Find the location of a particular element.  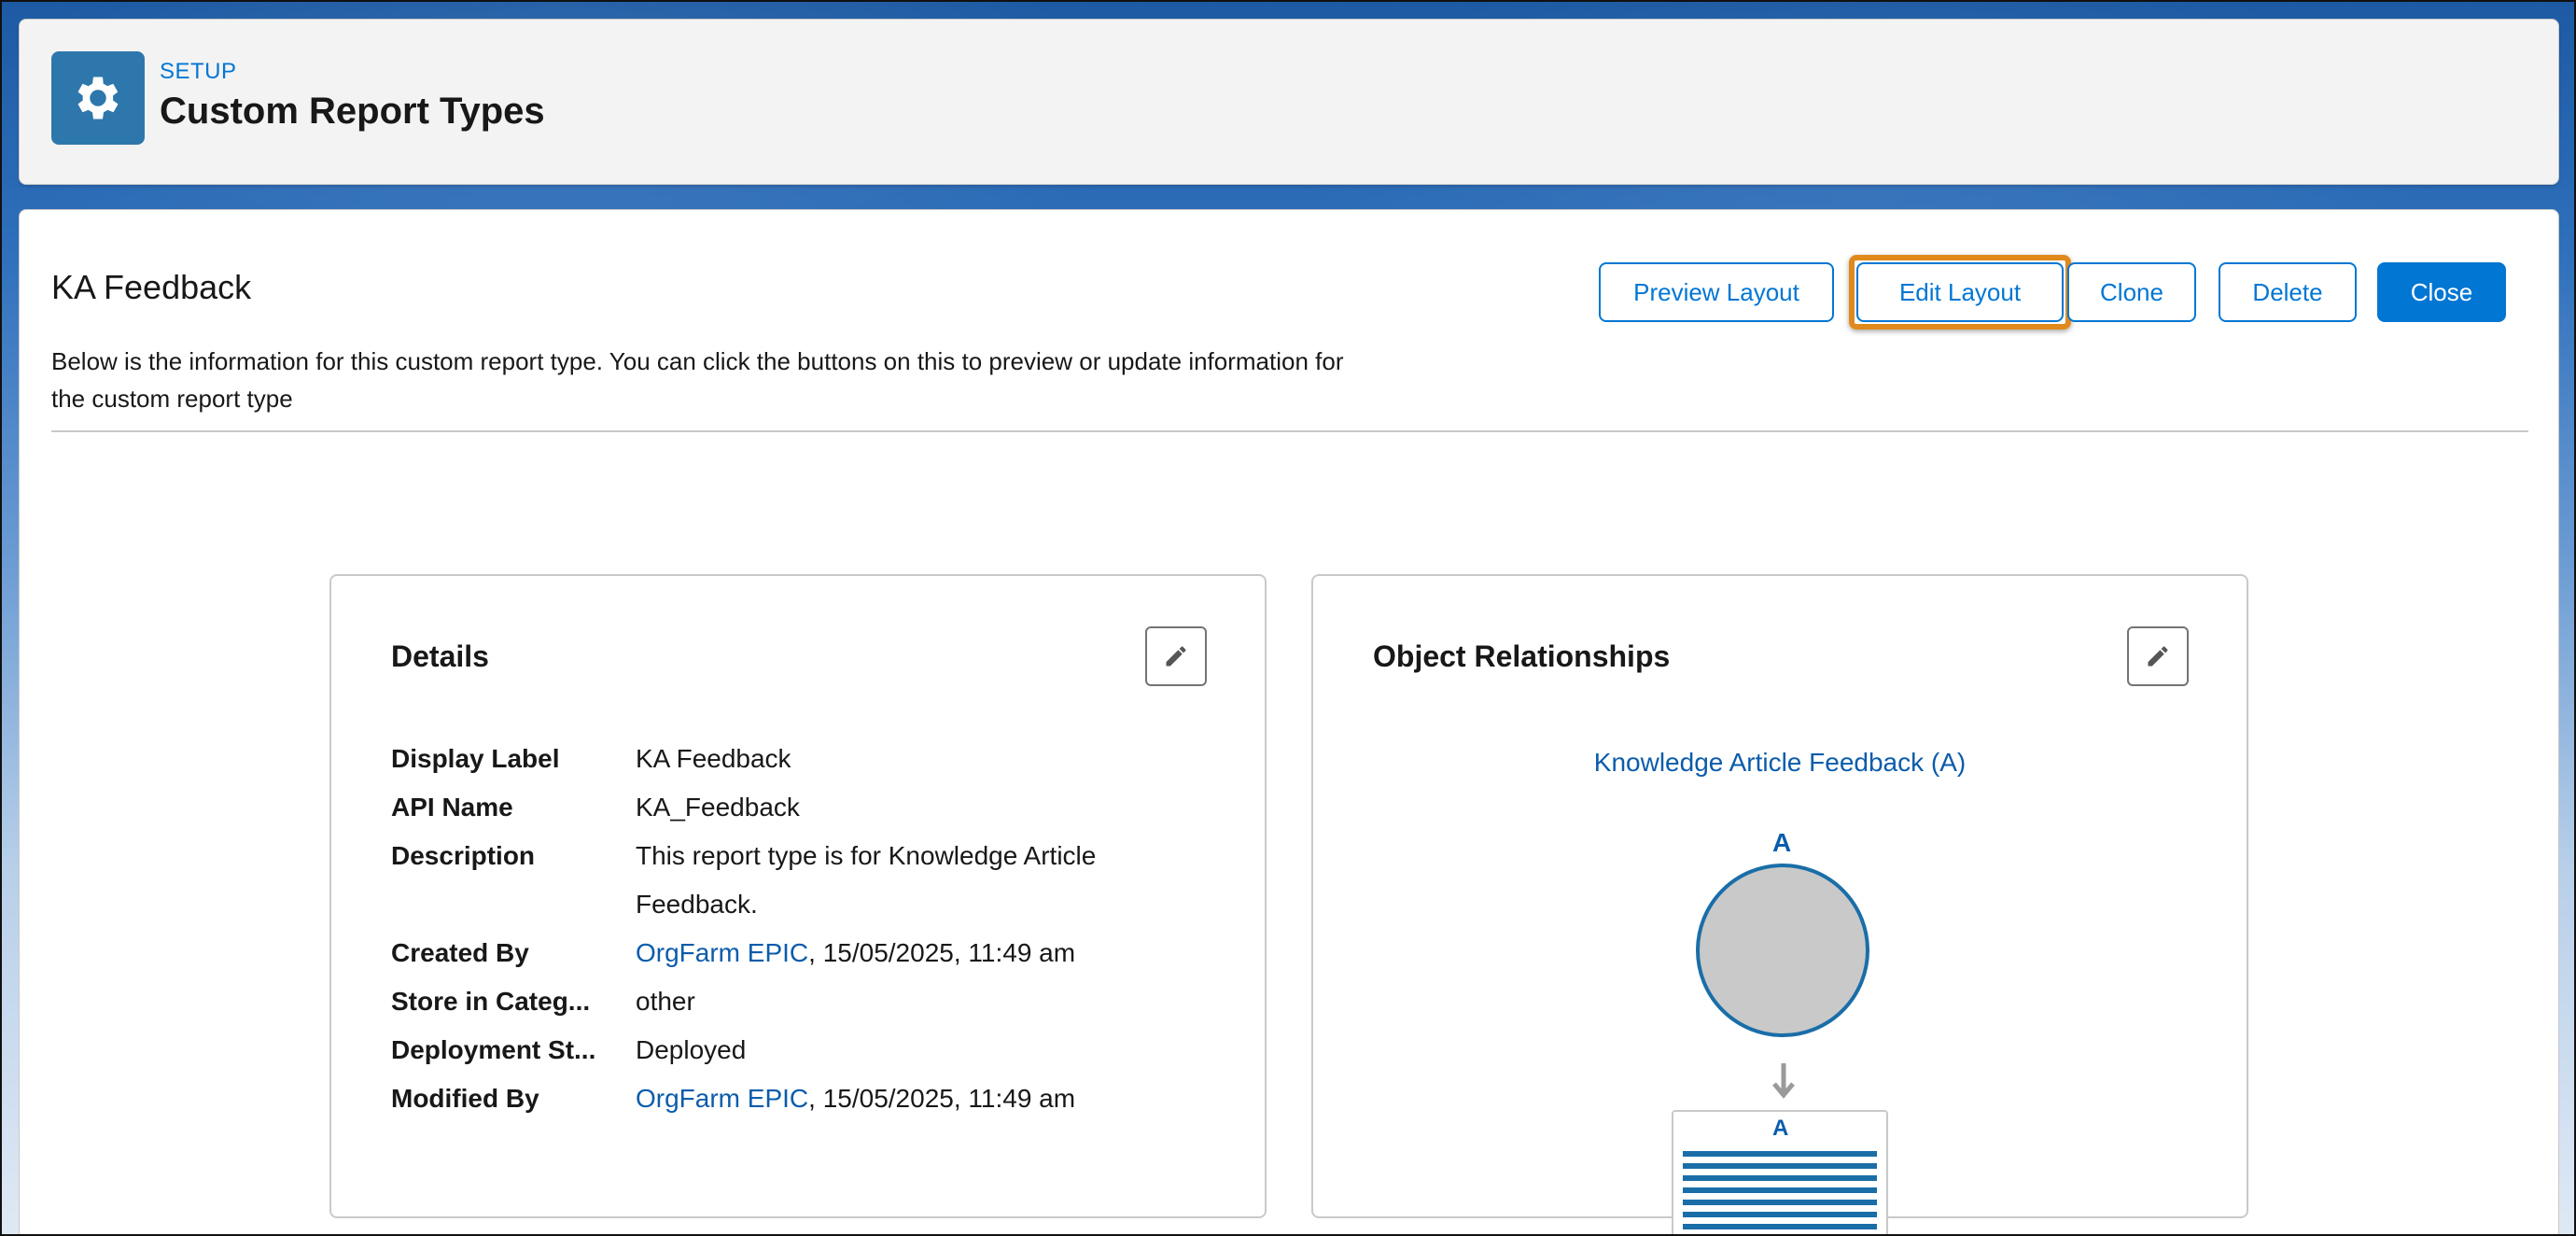

details-edit-button is located at coordinates (1176, 656).